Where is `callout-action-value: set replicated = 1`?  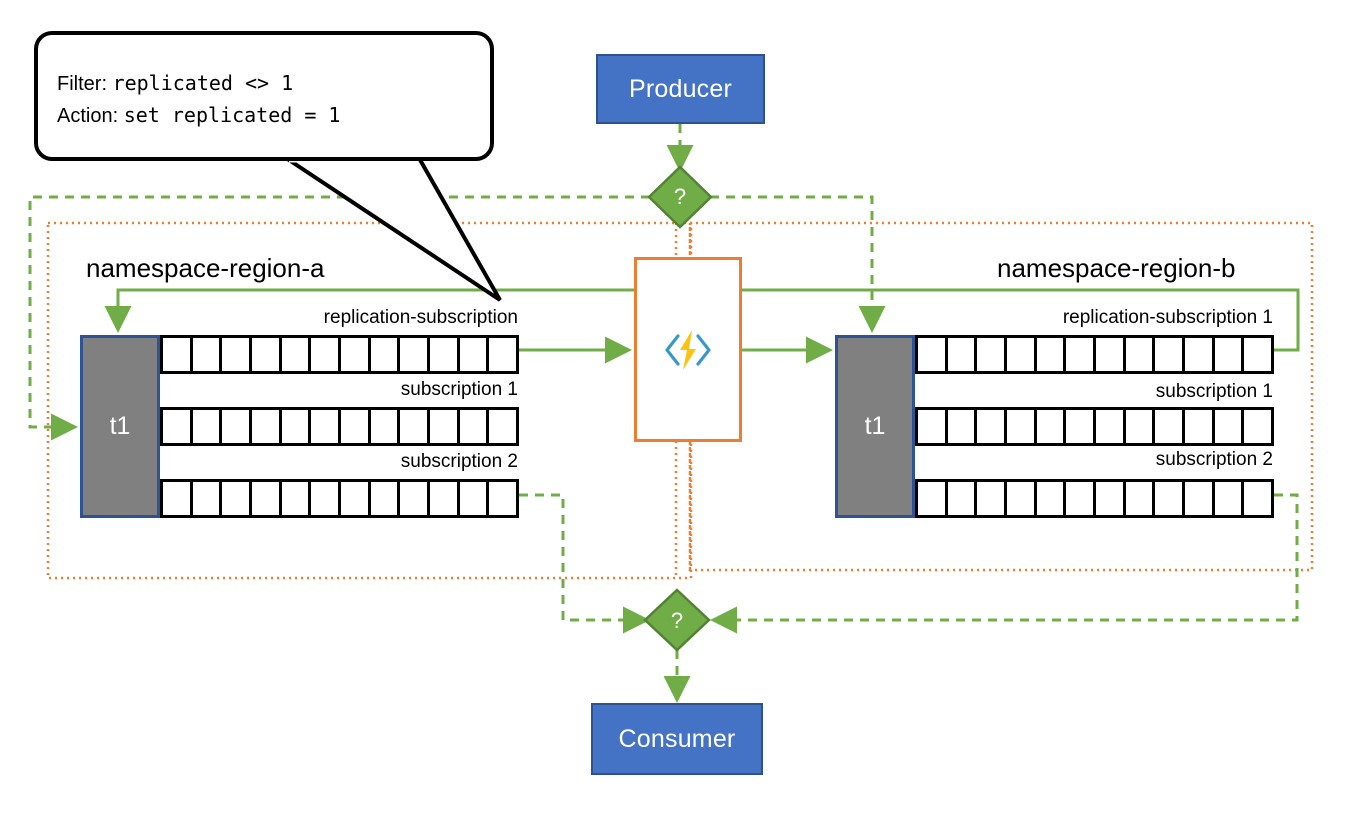
callout-action-value: set replicated = 1 is located at coordinates (232, 115).